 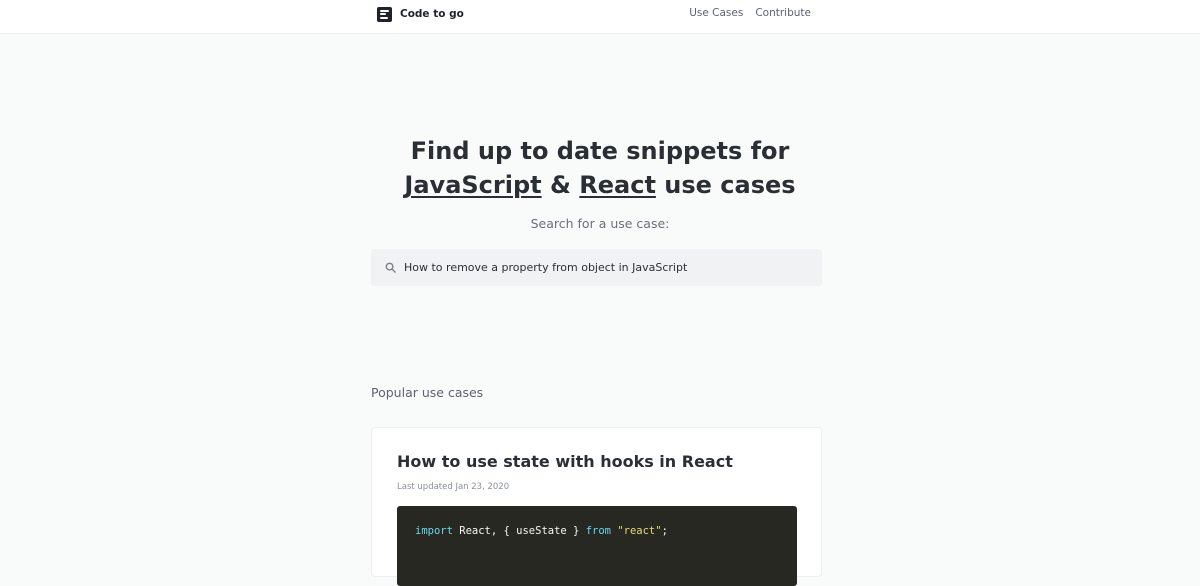 I want to click on nav-use-cases: Use Cases, so click(x=716, y=13).